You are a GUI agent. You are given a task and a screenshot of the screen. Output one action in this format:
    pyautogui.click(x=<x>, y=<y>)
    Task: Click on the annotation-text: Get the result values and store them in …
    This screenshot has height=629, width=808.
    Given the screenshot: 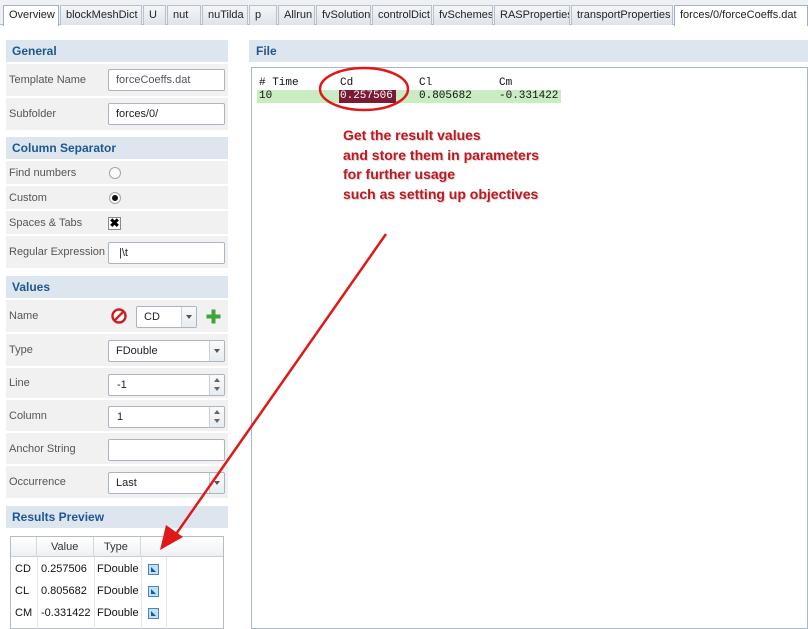 What is the action you would take?
    pyautogui.click(x=441, y=165)
    